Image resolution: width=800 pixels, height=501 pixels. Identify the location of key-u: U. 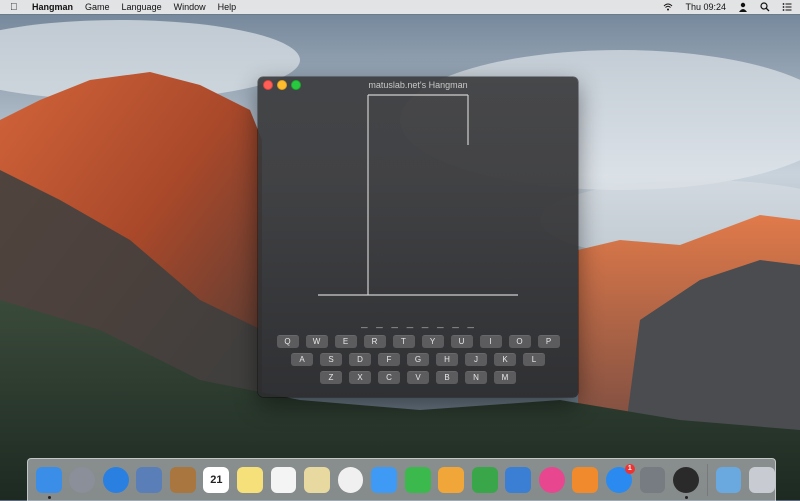
(461, 341).